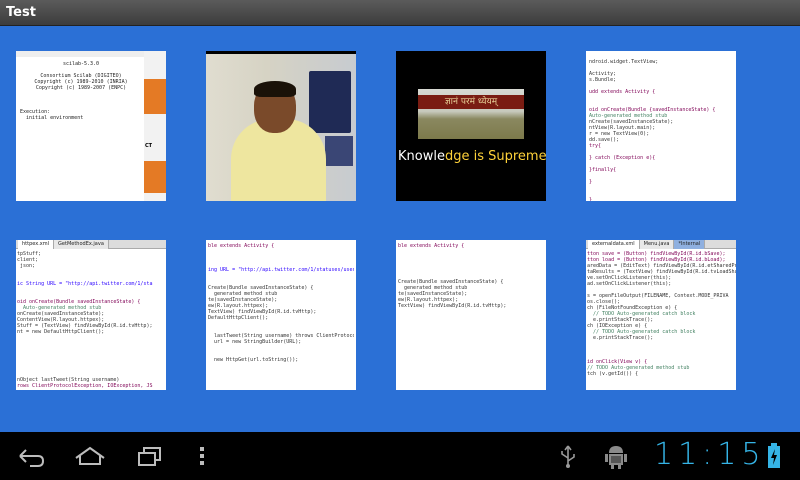 The width and height of the screenshot is (800, 480). I want to click on status-clock: 11:15, so click(710, 454).